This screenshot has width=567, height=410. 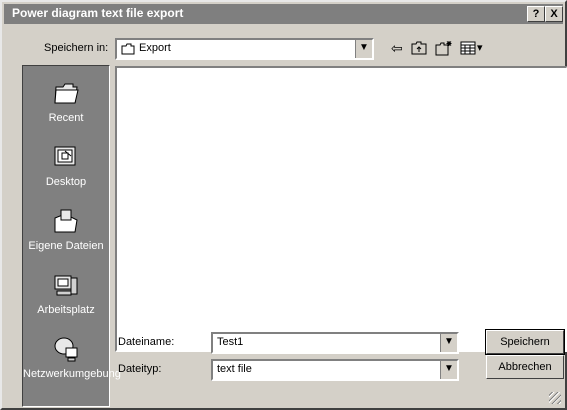 What do you see at coordinates (66, 349) in the screenshot?
I see `network-icon` at bounding box center [66, 349].